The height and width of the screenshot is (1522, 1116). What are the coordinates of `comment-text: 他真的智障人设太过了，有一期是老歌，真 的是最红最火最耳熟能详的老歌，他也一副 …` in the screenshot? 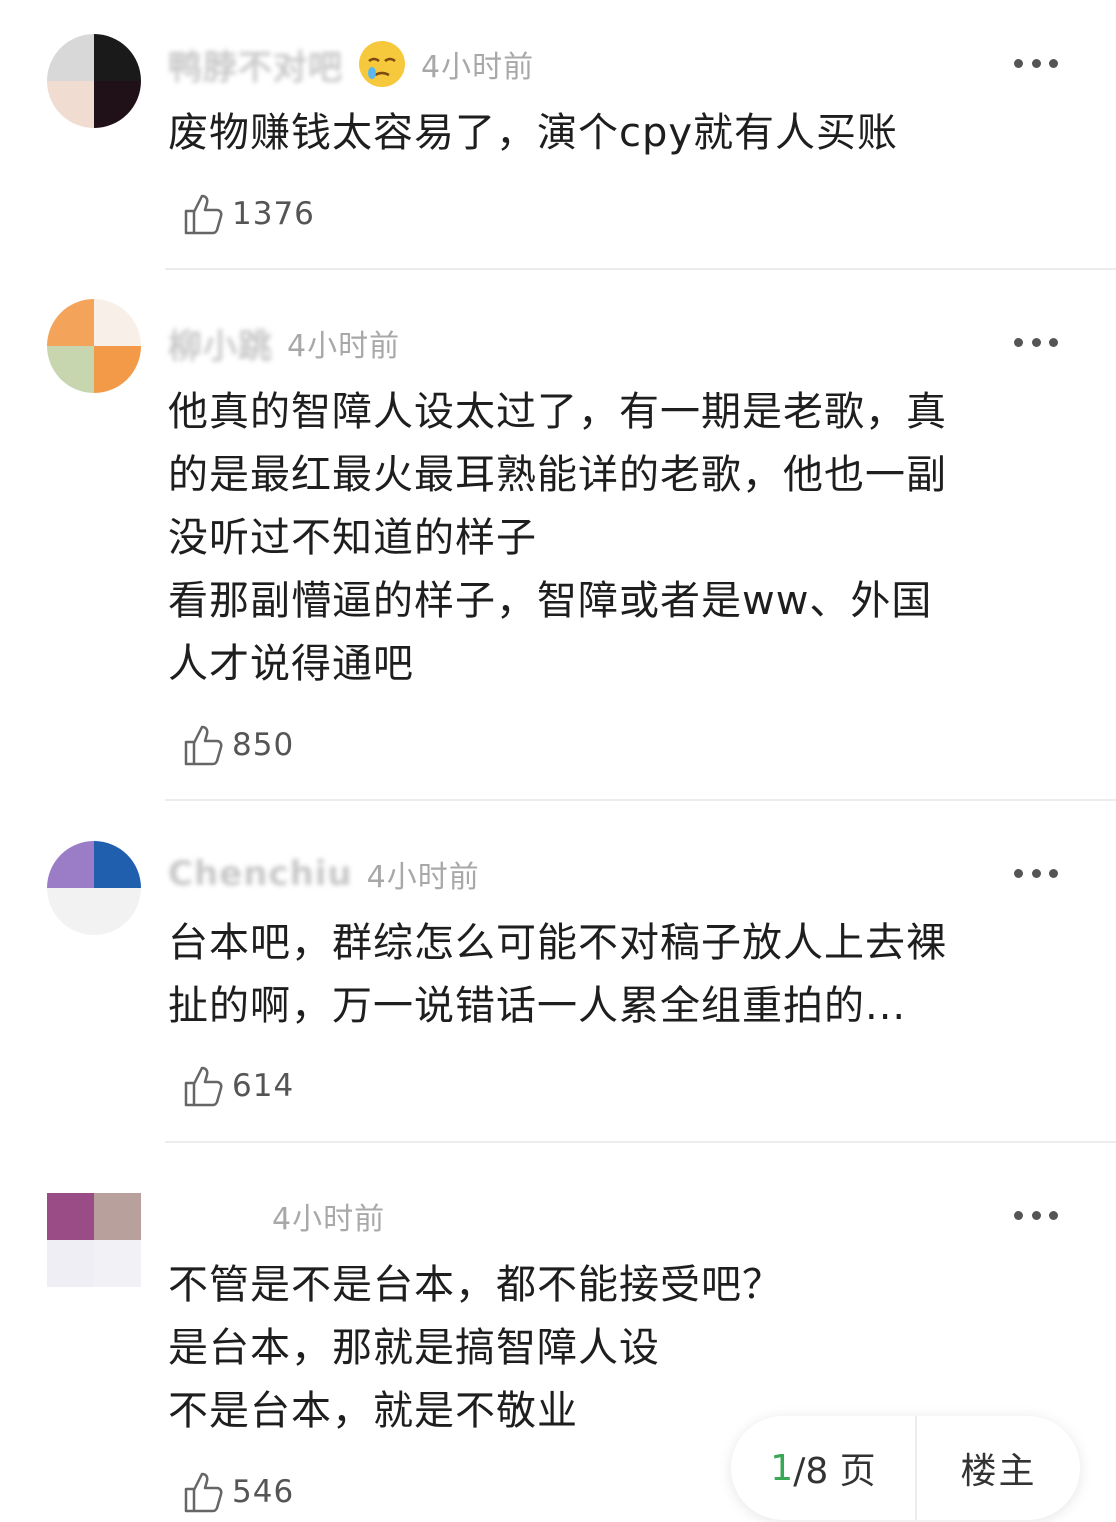 It's located at (557, 538).